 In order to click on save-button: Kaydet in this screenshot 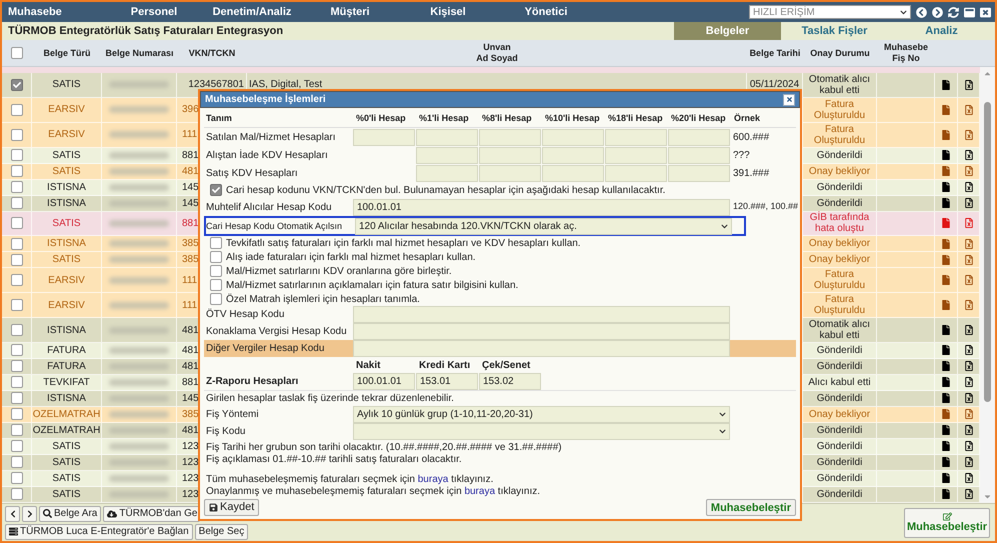, I will do `click(232, 507)`.